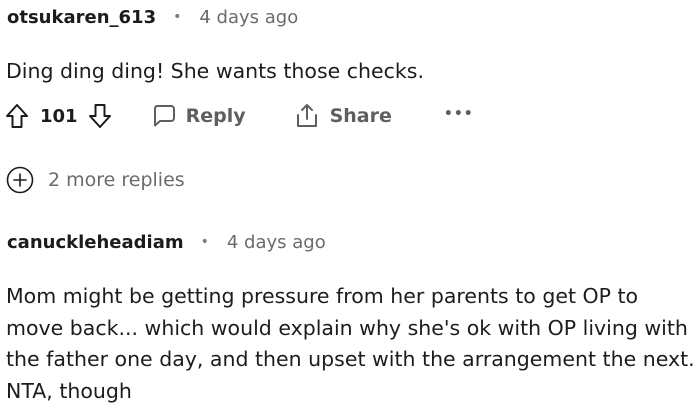 The height and width of the screenshot is (419, 700). What do you see at coordinates (95, 242) in the screenshot?
I see `comment-username: canuckleheadiam` at bounding box center [95, 242].